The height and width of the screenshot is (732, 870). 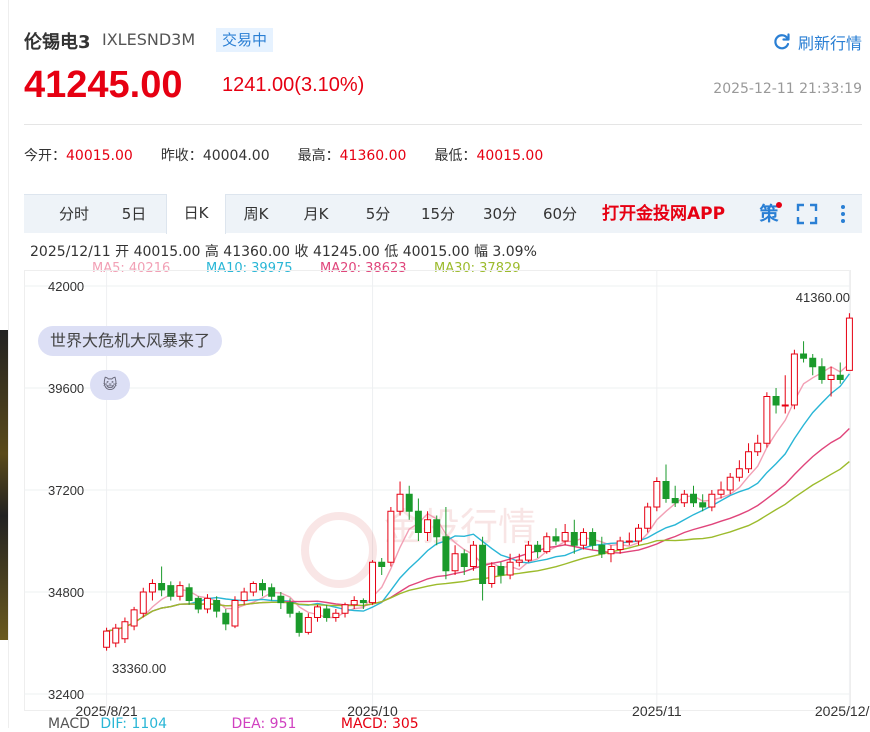 I want to click on open-app-link: 打开金投网APP, so click(x=663, y=214).